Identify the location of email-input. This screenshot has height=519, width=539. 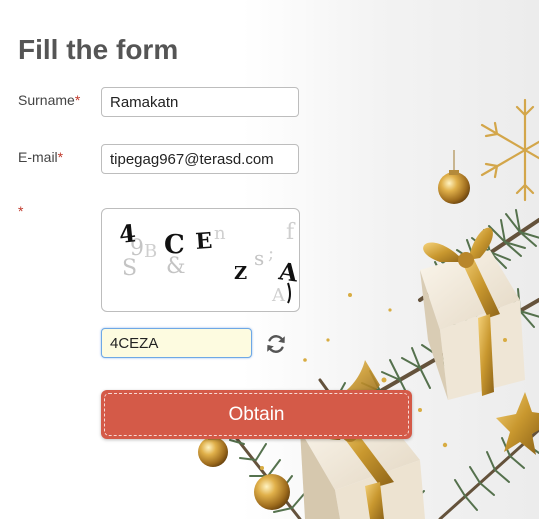
(200, 159).